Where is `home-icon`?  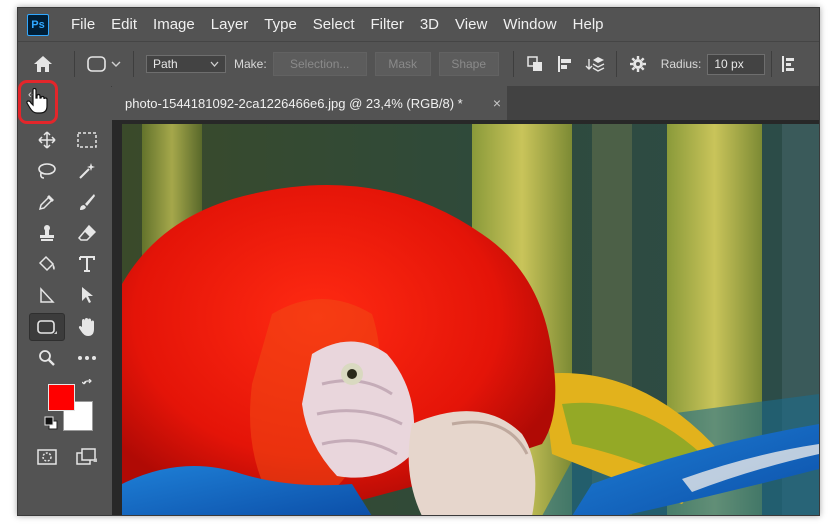 home-icon is located at coordinates (43, 64).